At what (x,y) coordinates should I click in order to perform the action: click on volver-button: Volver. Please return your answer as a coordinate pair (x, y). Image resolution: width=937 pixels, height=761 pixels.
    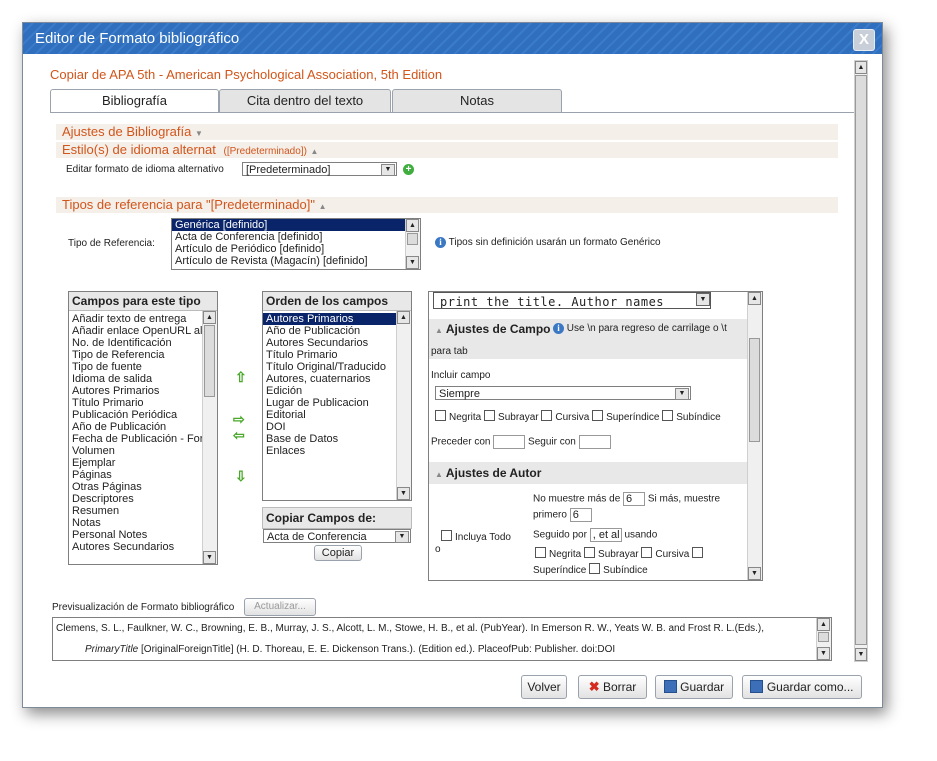
    Looking at the image, I should click on (544, 687).